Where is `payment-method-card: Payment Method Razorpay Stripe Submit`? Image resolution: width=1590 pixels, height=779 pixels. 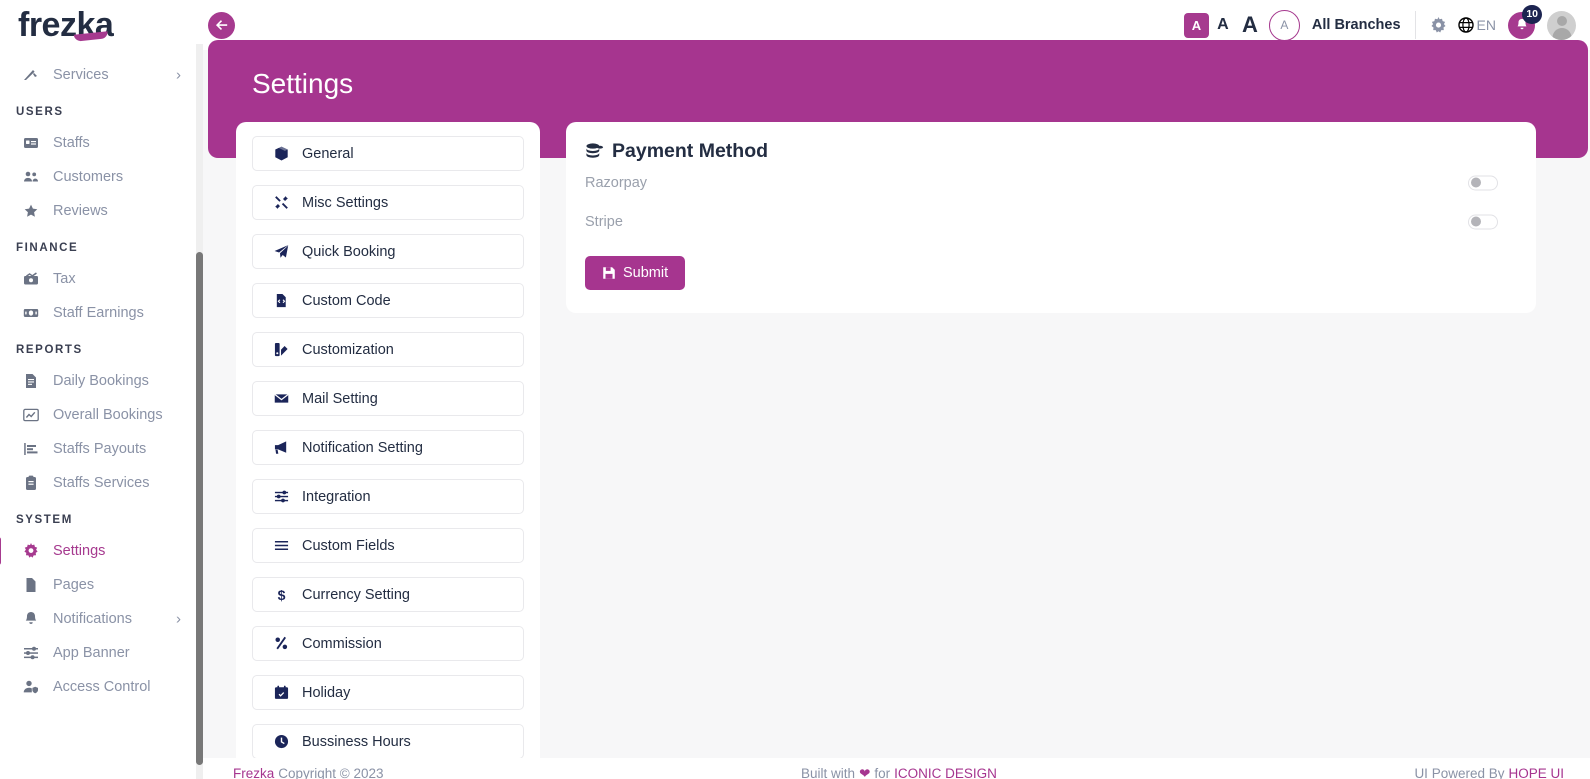 payment-method-card: Payment Method Razorpay Stripe Submit is located at coordinates (1051, 217).